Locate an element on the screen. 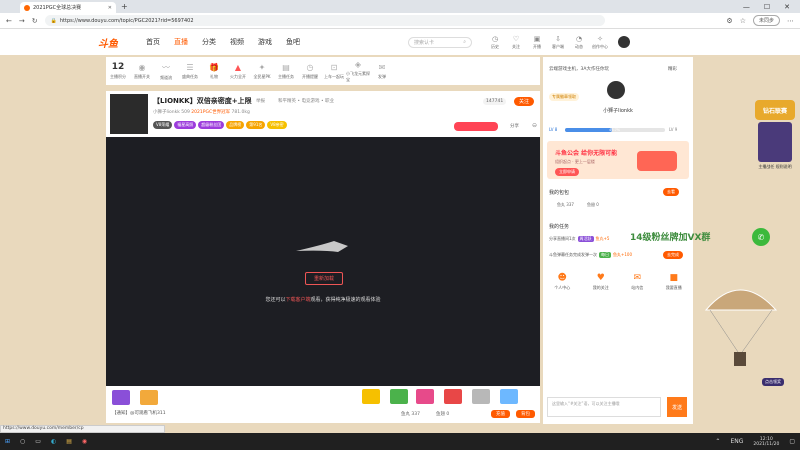  toolbar-item: ▲ 火力全开 is located at coordinates (238, 71).